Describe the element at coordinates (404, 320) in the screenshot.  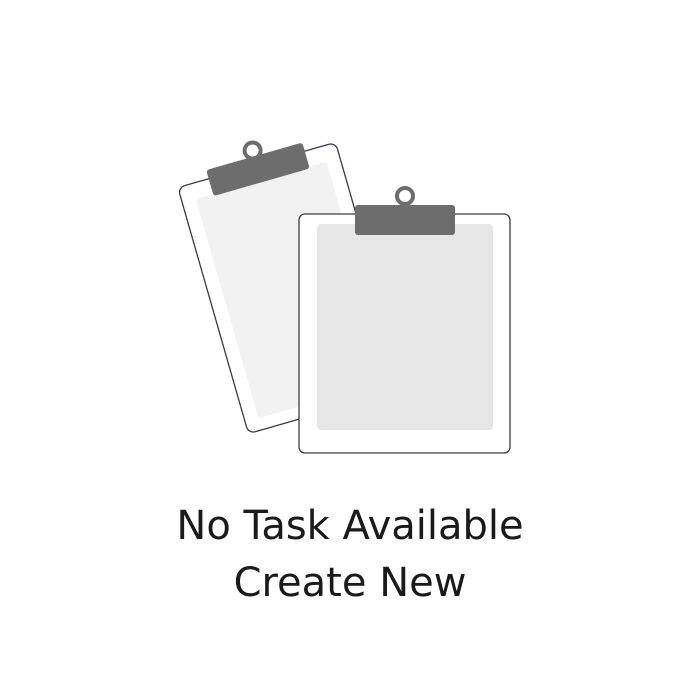
I see `front-clipboard-icon` at that location.